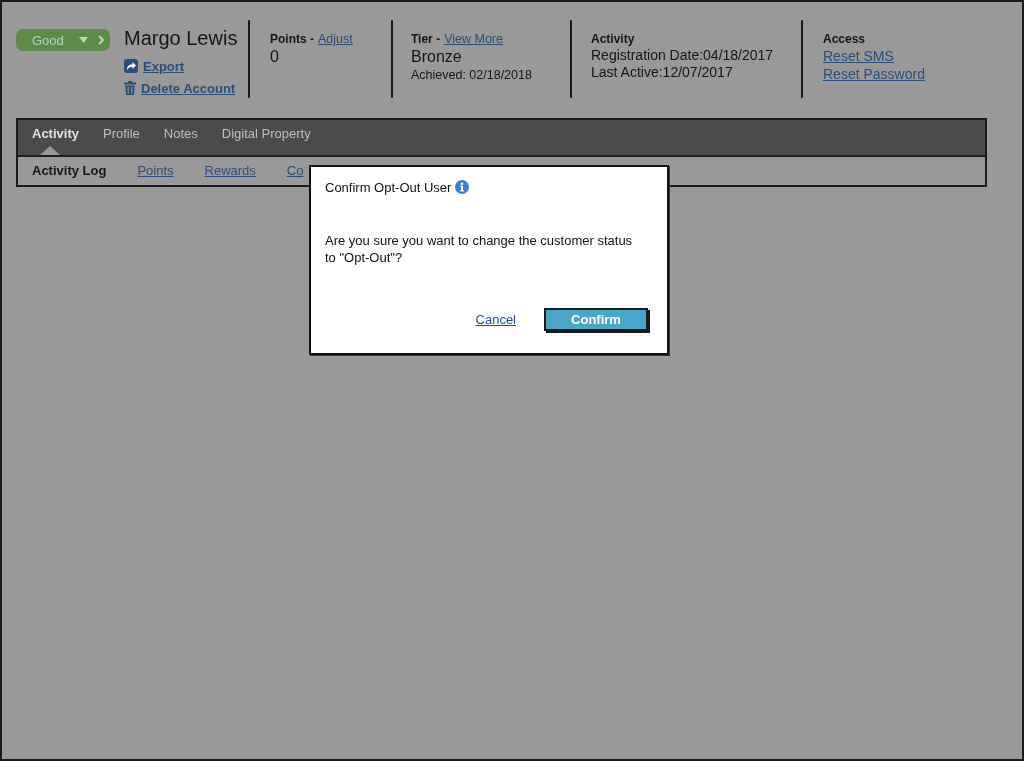 This screenshot has height=761, width=1024. What do you see at coordinates (858, 56) in the screenshot?
I see `summary-link: Reset SMS` at bounding box center [858, 56].